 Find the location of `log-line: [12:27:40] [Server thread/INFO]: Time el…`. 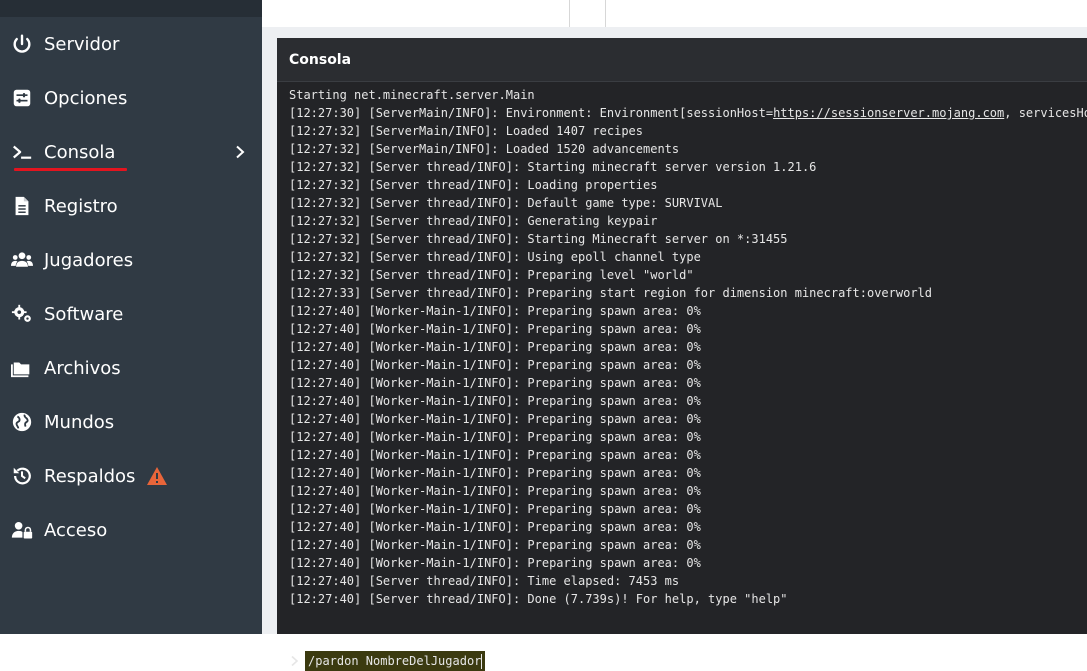

log-line: [12:27:40] [Server thread/INFO]: Time el… is located at coordinates (484, 581).